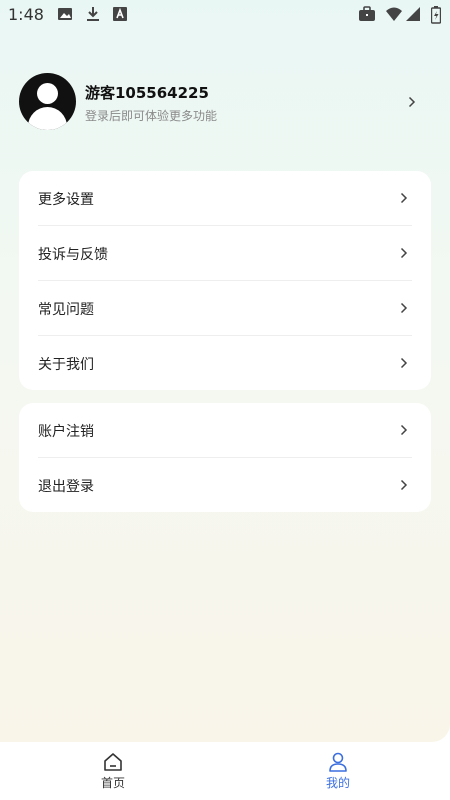 The image size is (450, 800). I want to click on nav-tab-label: 首页, so click(112, 783).